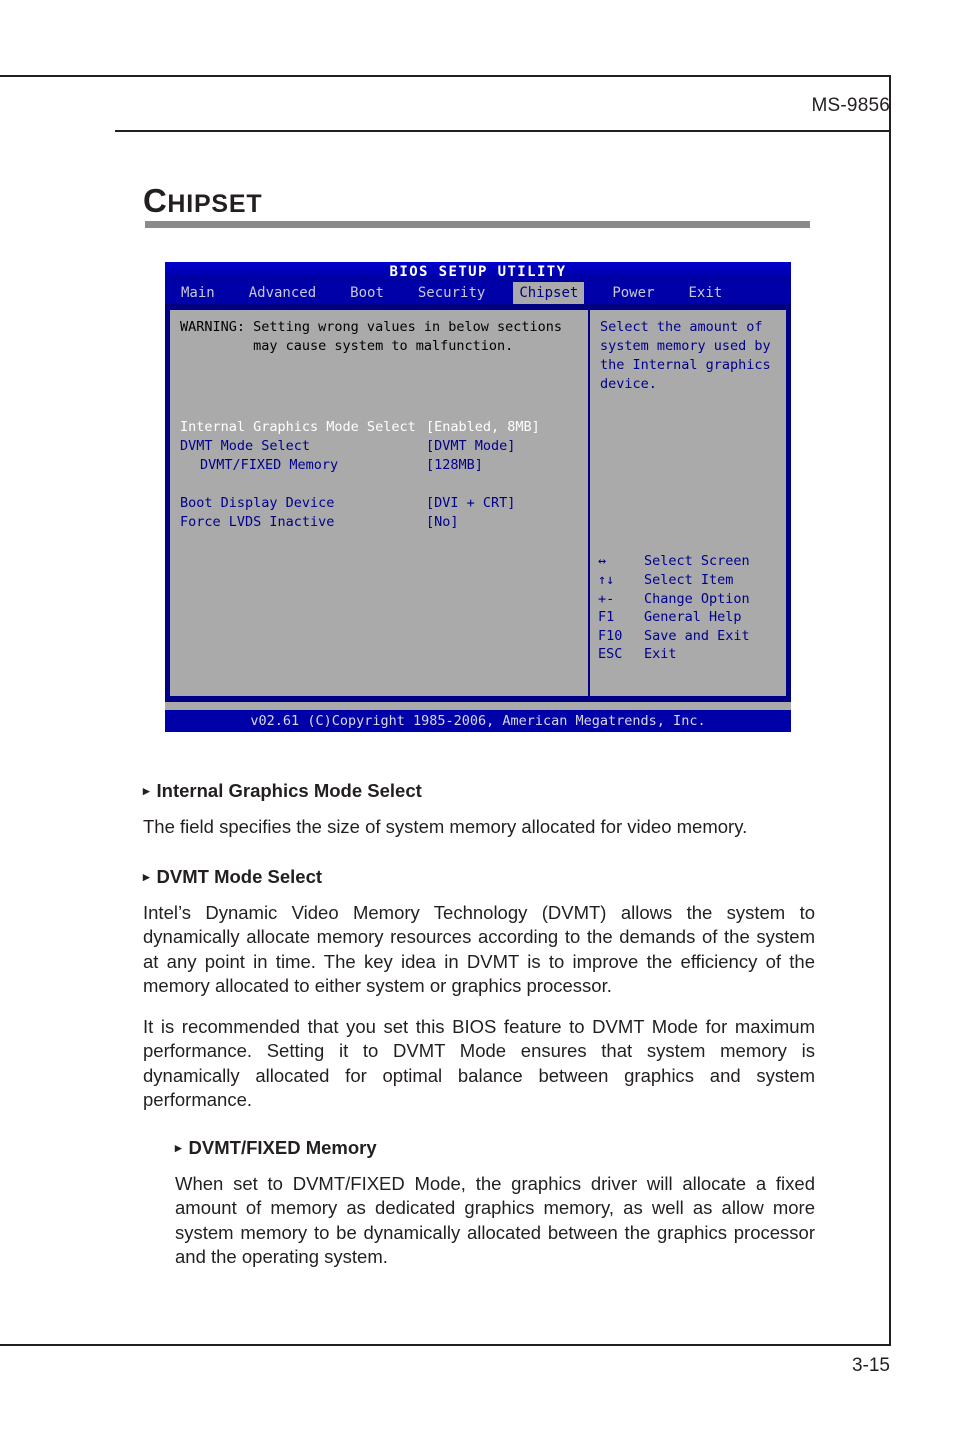 The height and width of the screenshot is (1431, 954). I want to click on bios-setting-value: [DVI + CRT], so click(470, 503).